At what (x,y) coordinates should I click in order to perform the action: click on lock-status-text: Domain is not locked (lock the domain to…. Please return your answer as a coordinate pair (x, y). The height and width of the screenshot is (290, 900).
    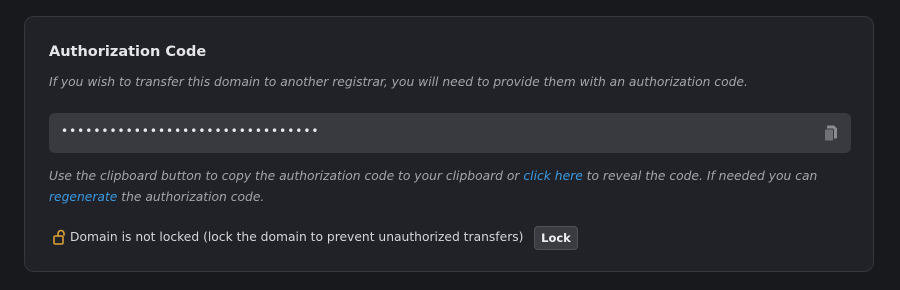
    Looking at the image, I should click on (297, 237).